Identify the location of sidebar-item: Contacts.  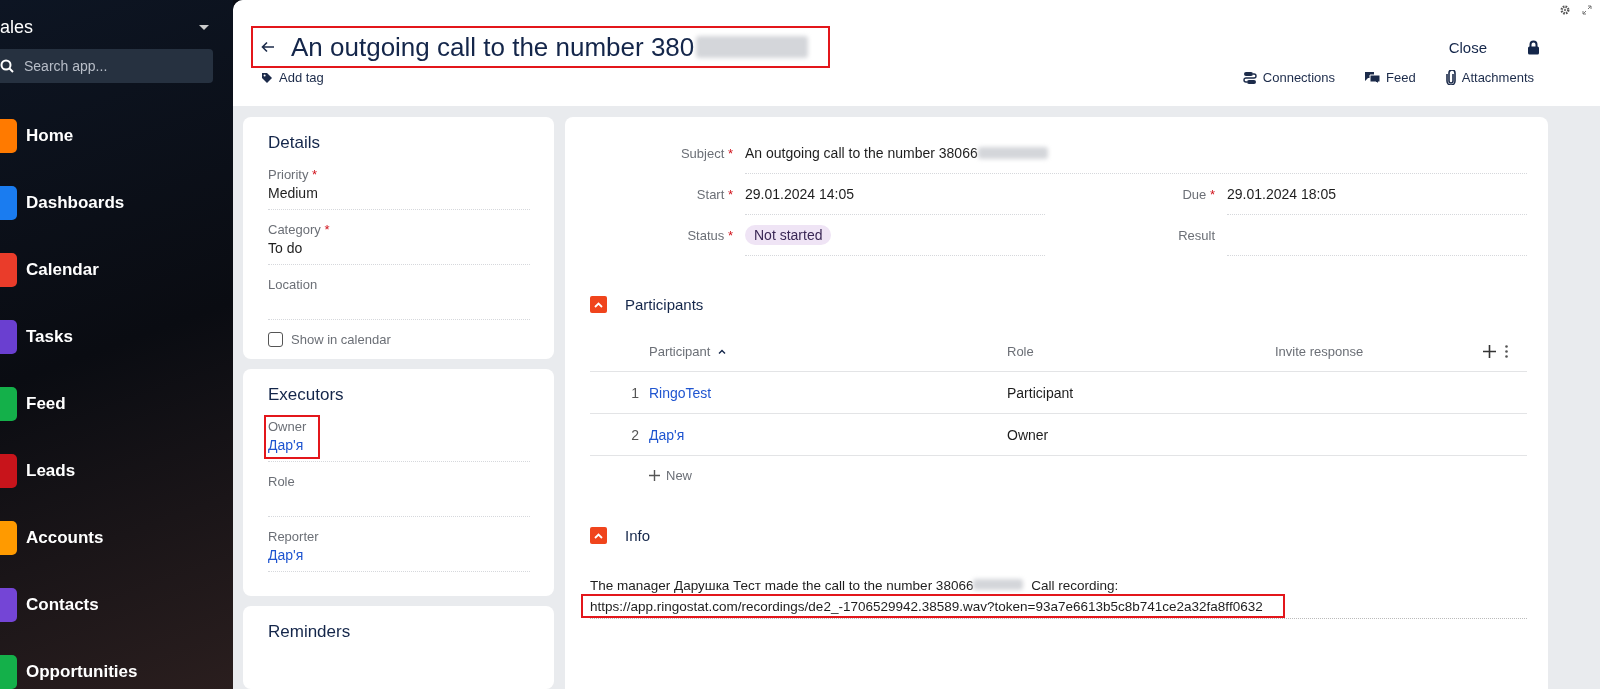
(116, 605).